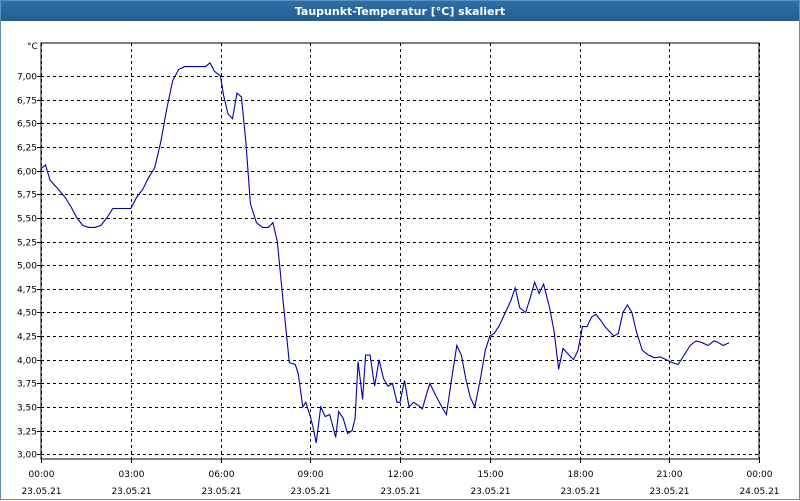 Image resolution: width=800 pixels, height=501 pixels. I want to click on y-tick-label: 6,75, so click(27, 102).